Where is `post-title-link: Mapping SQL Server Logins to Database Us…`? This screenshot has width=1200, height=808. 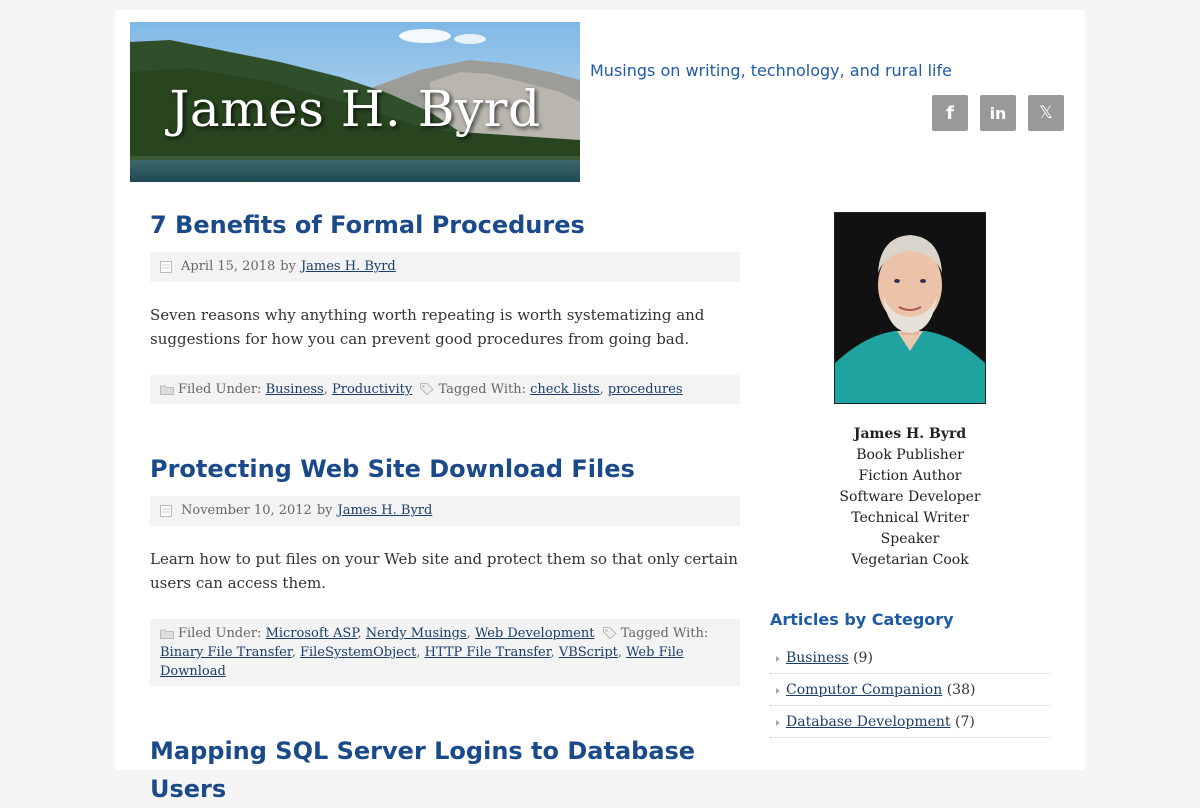
post-title-link: Mapping SQL Server Logins to Database Us… is located at coordinates (445, 767).